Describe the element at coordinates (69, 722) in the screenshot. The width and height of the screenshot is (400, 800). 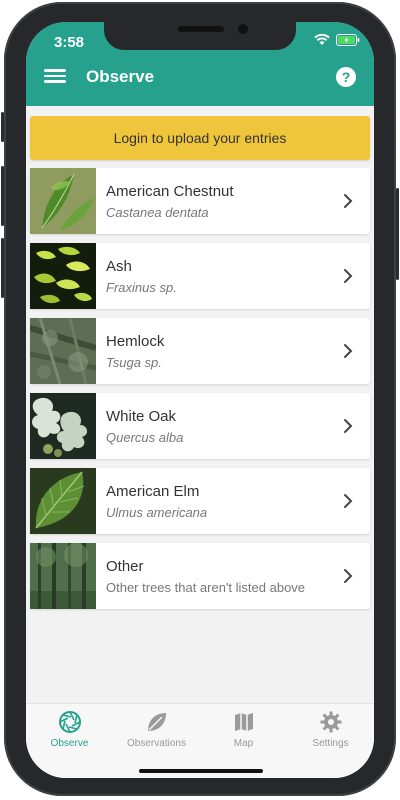
I see `aperture-icon` at that location.